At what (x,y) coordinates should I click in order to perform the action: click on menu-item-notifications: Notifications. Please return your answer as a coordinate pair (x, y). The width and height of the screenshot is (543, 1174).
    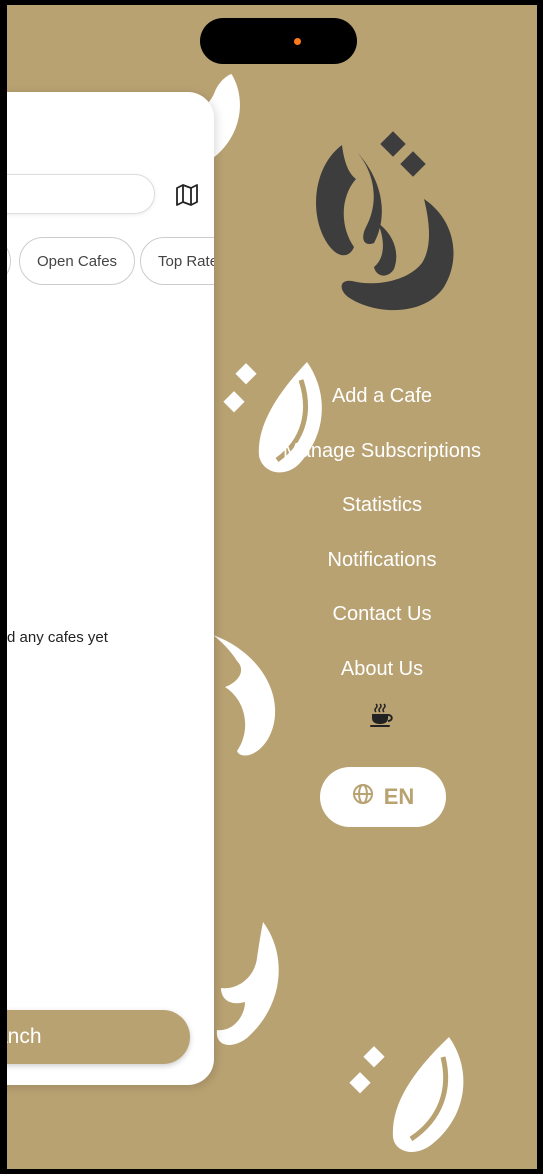
    Looking at the image, I should click on (382, 568).